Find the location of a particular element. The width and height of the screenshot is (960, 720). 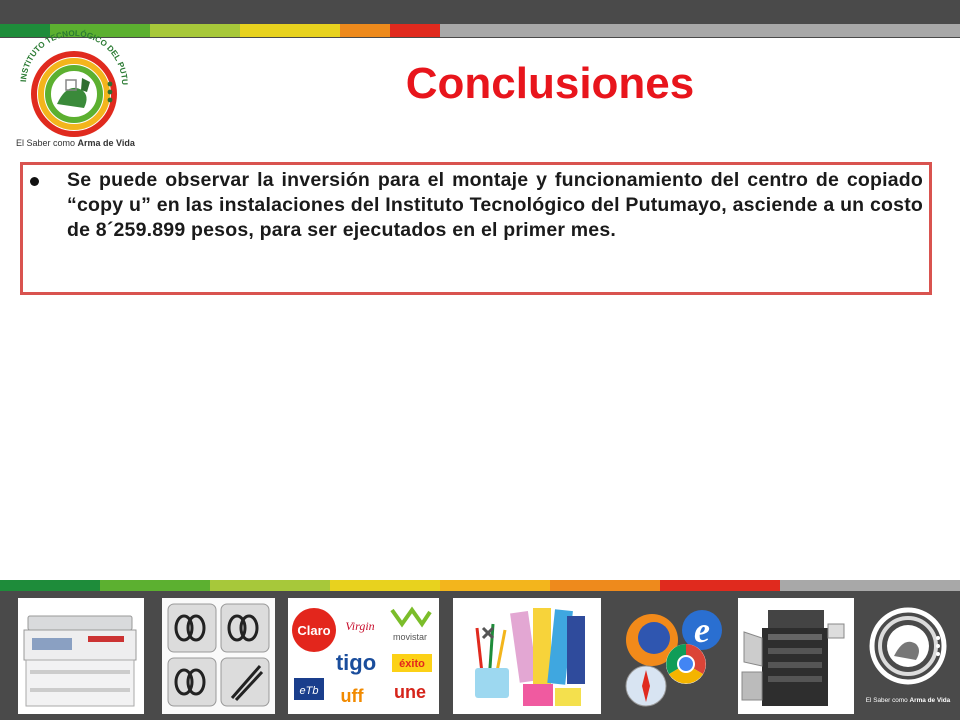

binding-rings-image is located at coordinates (218, 656).